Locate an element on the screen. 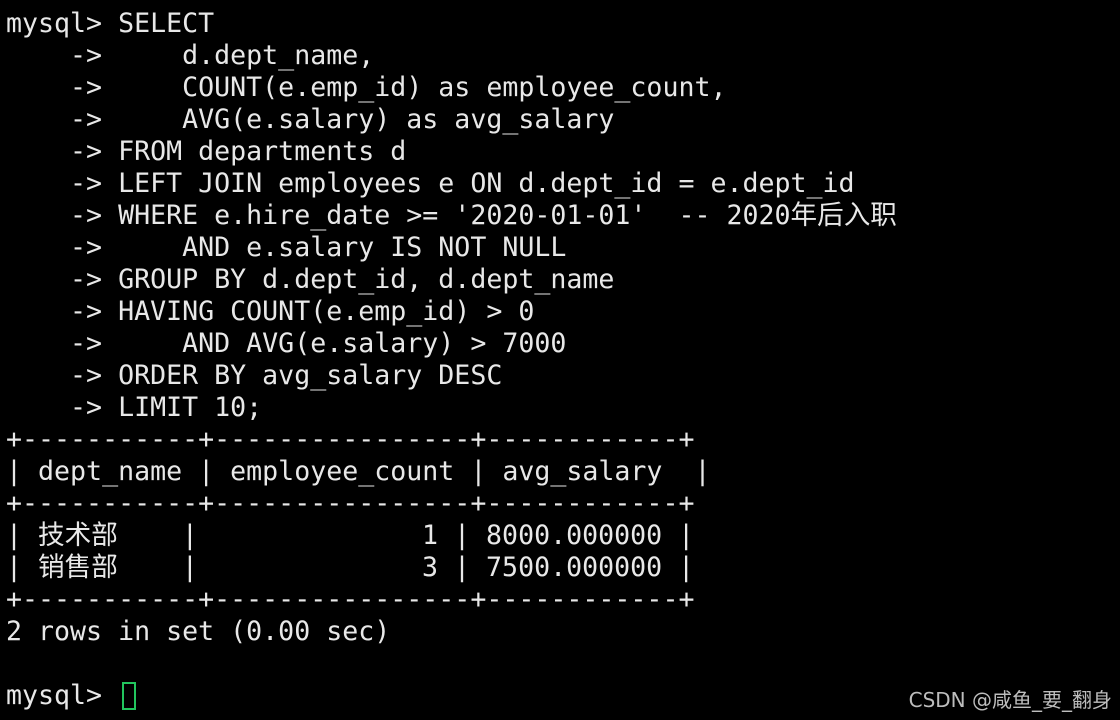  query-line: -> d.dept_name, is located at coordinates (190, 55).